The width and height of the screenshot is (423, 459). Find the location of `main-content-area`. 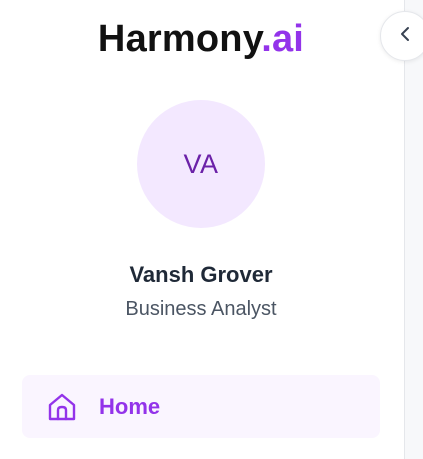

main-content-area is located at coordinates (414, 229).